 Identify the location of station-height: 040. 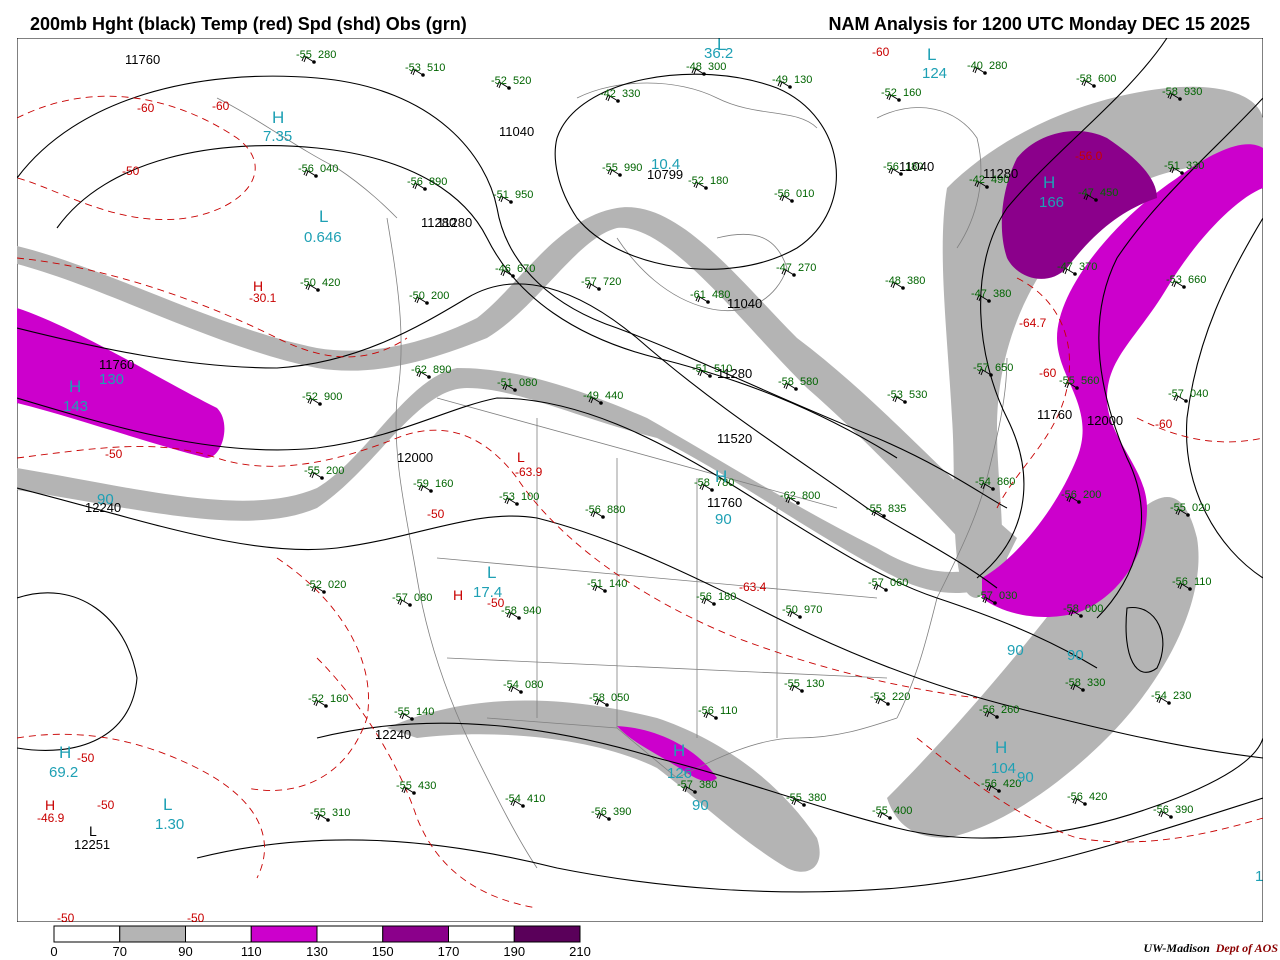
(329, 169).